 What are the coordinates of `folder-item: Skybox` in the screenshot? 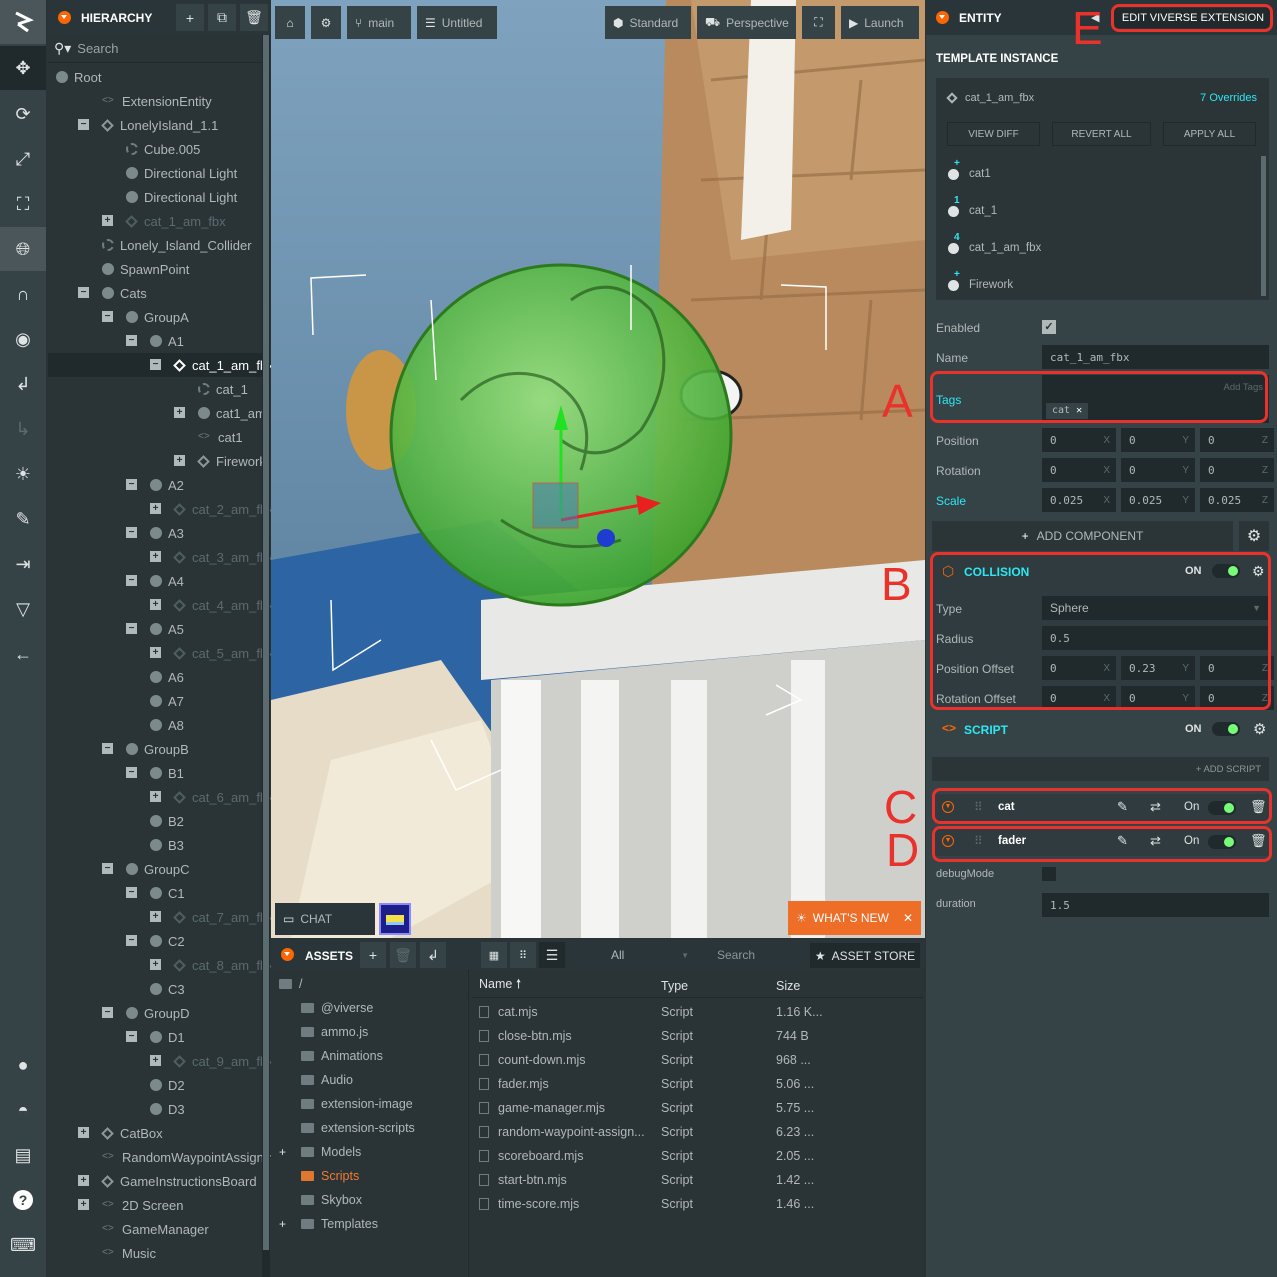 It's located at (370, 1200).